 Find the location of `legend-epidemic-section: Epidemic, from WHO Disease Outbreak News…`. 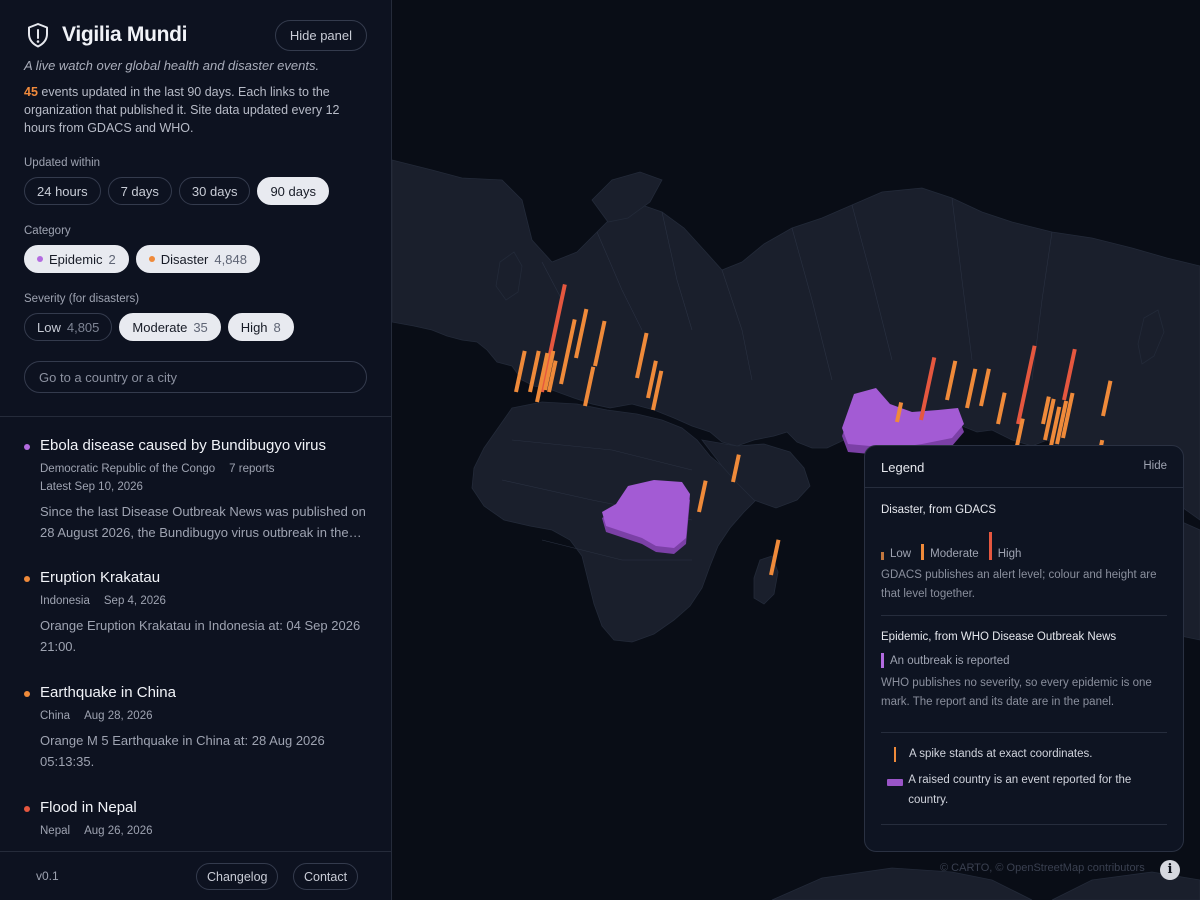

legend-epidemic-section: Epidemic, from WHO Disease Outbreak News… is located at coordinates (1024, 671).